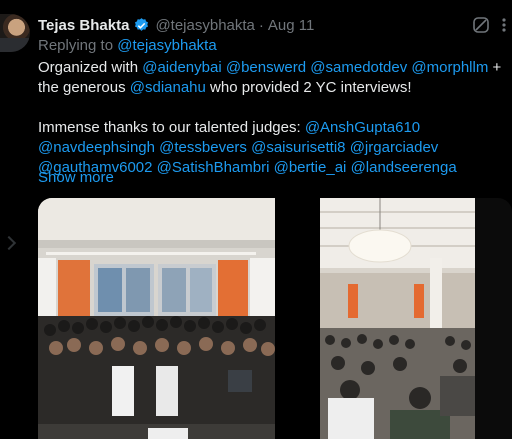 Image resolution: width=512 pixels, height=439 pixels. What do you see at coordinates (204, 25) in the screenshot?
I see `author-handle: @tejasybhakta` at bounding box center [204, 25].